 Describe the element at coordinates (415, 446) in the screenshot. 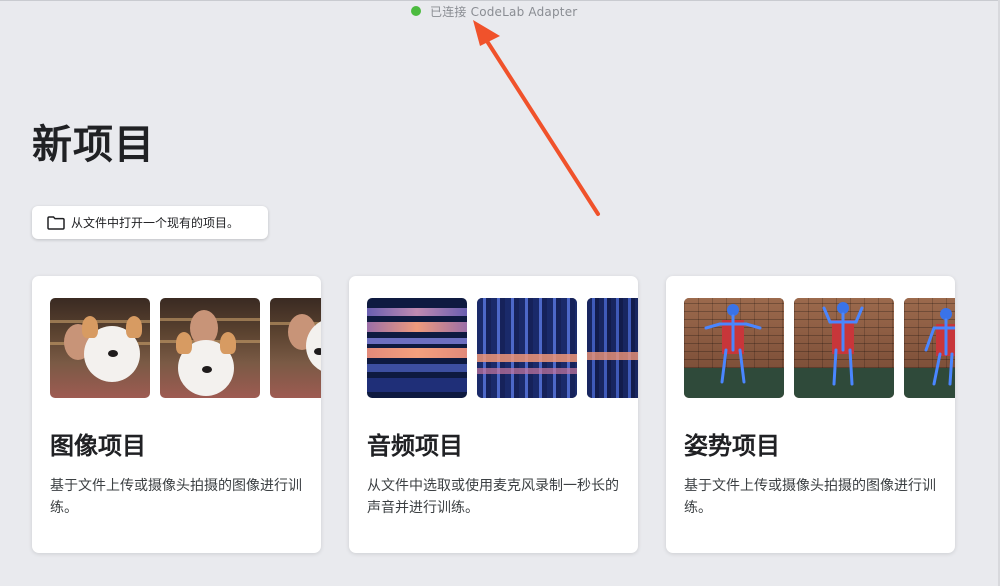

I see `audio-project-title: 音频项目` at that location.